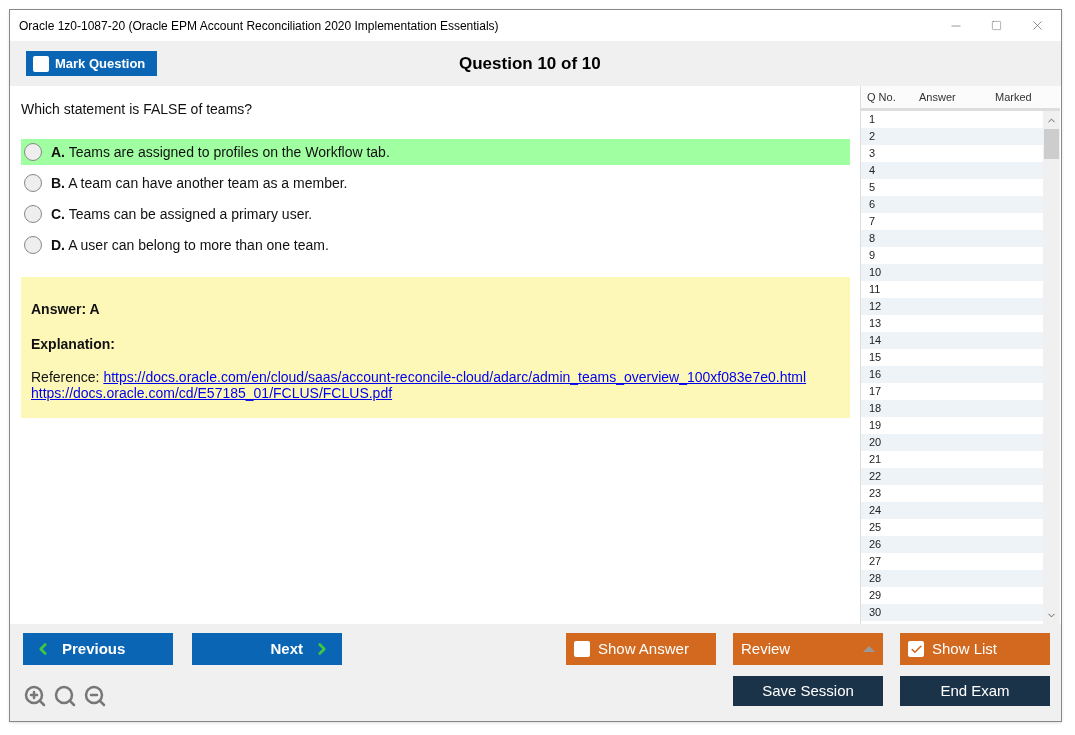 Image resolution: width=1075 pixels, height=735 pixels. Describe the element at coordinates (435, 214) in the screenshot. I see `answer-option: C. Teams can be assigned a primary user.` at that location.